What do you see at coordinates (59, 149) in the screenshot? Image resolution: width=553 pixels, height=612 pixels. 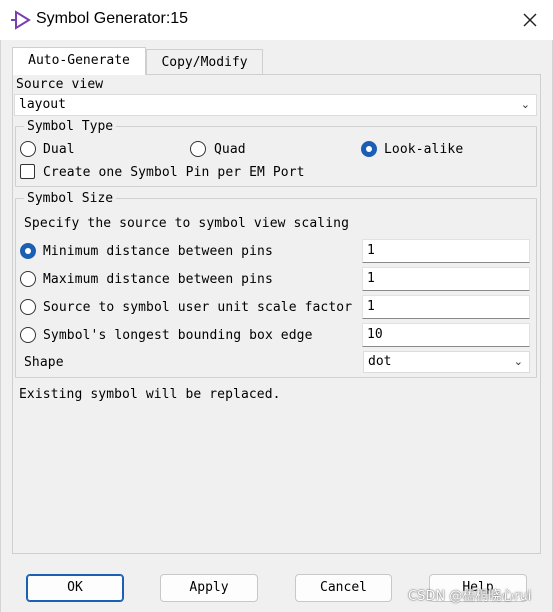 I see `radio-dual-label: Dual` at bounding box center [59, 149].